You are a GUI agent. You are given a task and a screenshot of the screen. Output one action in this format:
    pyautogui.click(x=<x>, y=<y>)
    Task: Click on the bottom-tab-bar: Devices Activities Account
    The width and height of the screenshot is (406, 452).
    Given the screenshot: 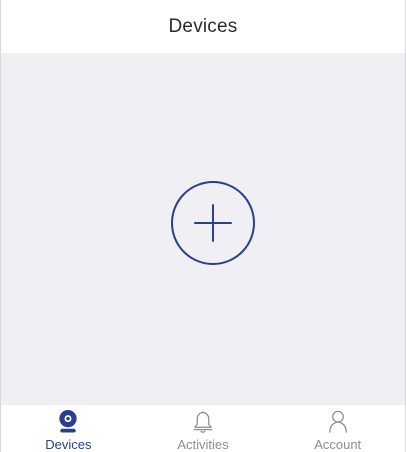 What is the action you would take?
    pyautogui.click(x=203, y=428)
    